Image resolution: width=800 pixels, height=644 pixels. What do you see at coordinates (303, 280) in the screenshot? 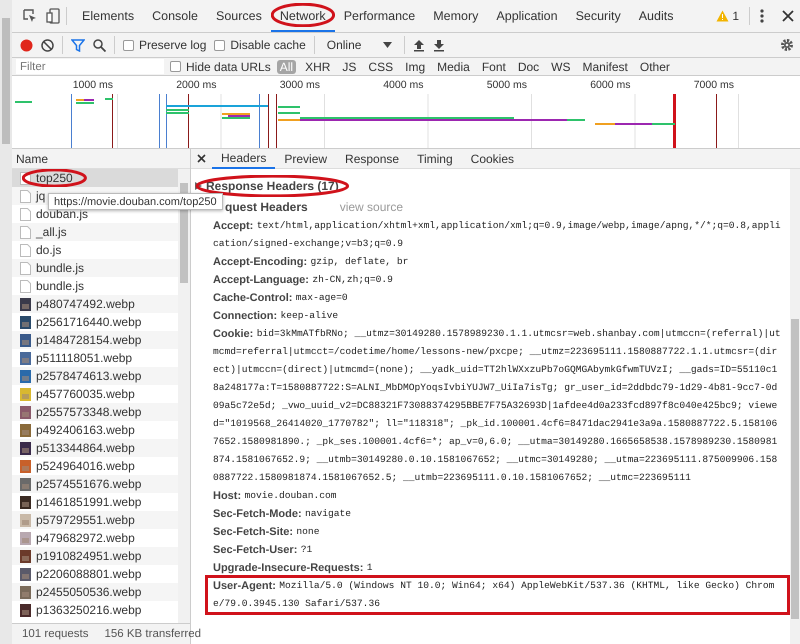
I see `header-line: Accept-Language: zh-CN,zh;q=0.9` at bounding box center [303, 280].